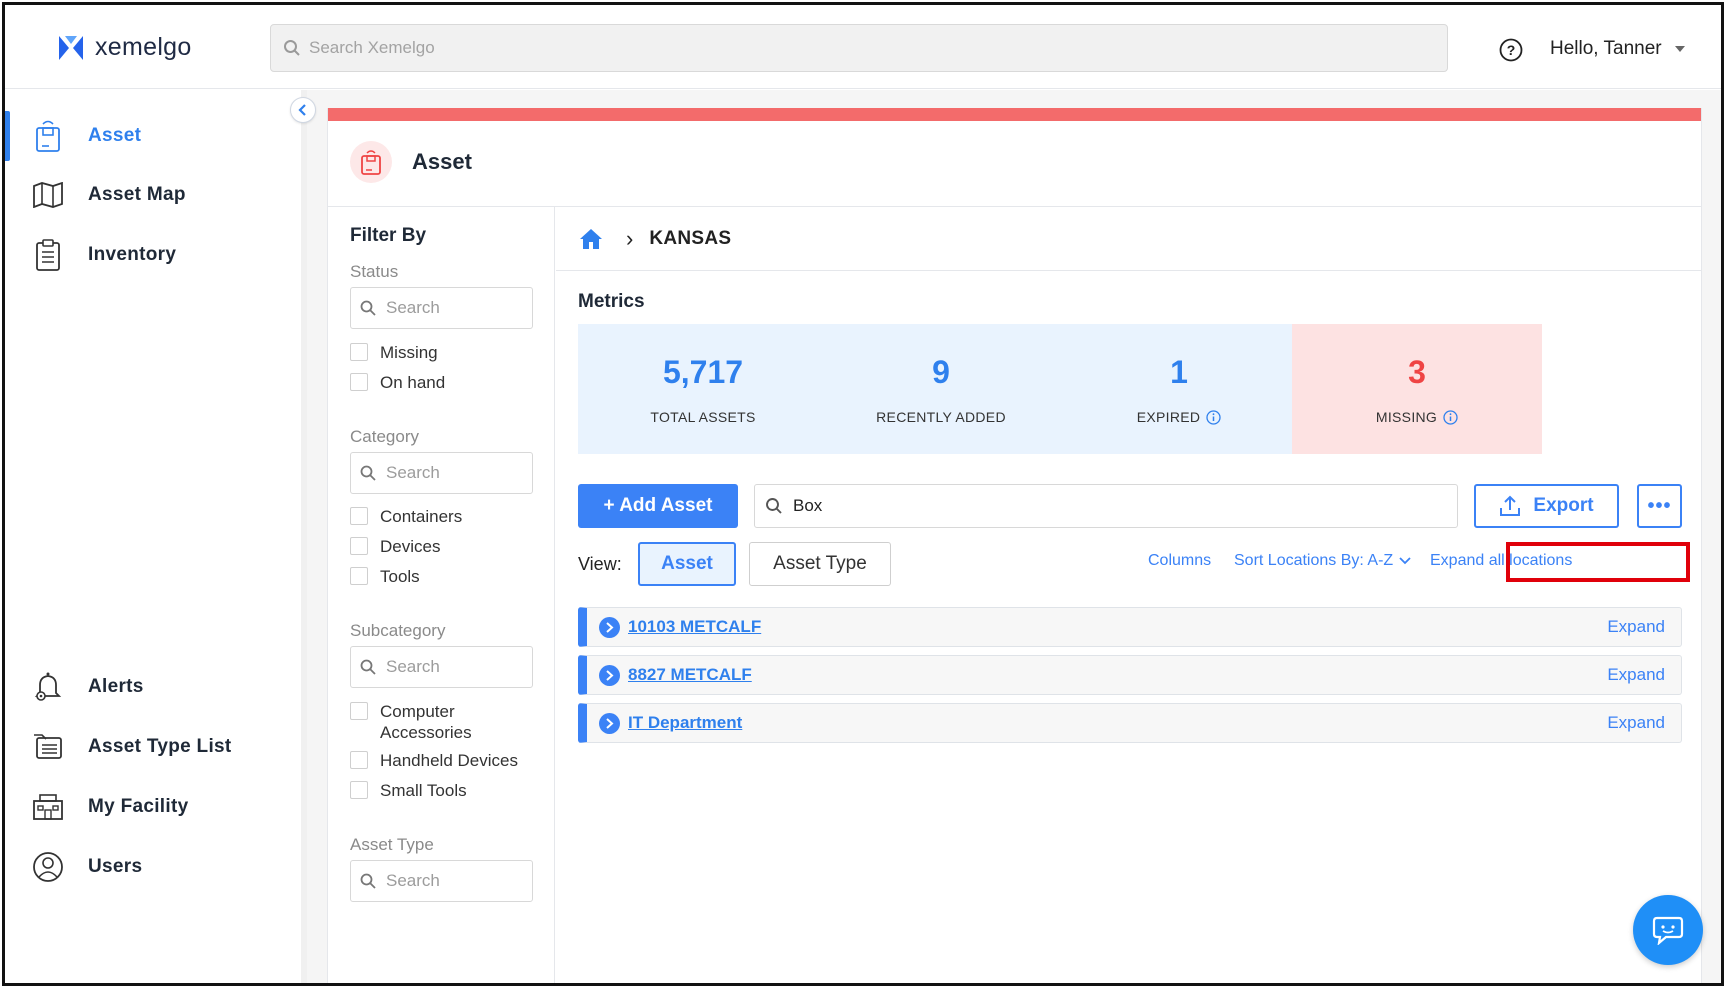 Image resolution: width=1726 pixels, height=988 pixels. What do you see at coordinates (630, 238) in the screenshot?
I see `chevron-right-icon: ›` at bounding box center [630, 238].